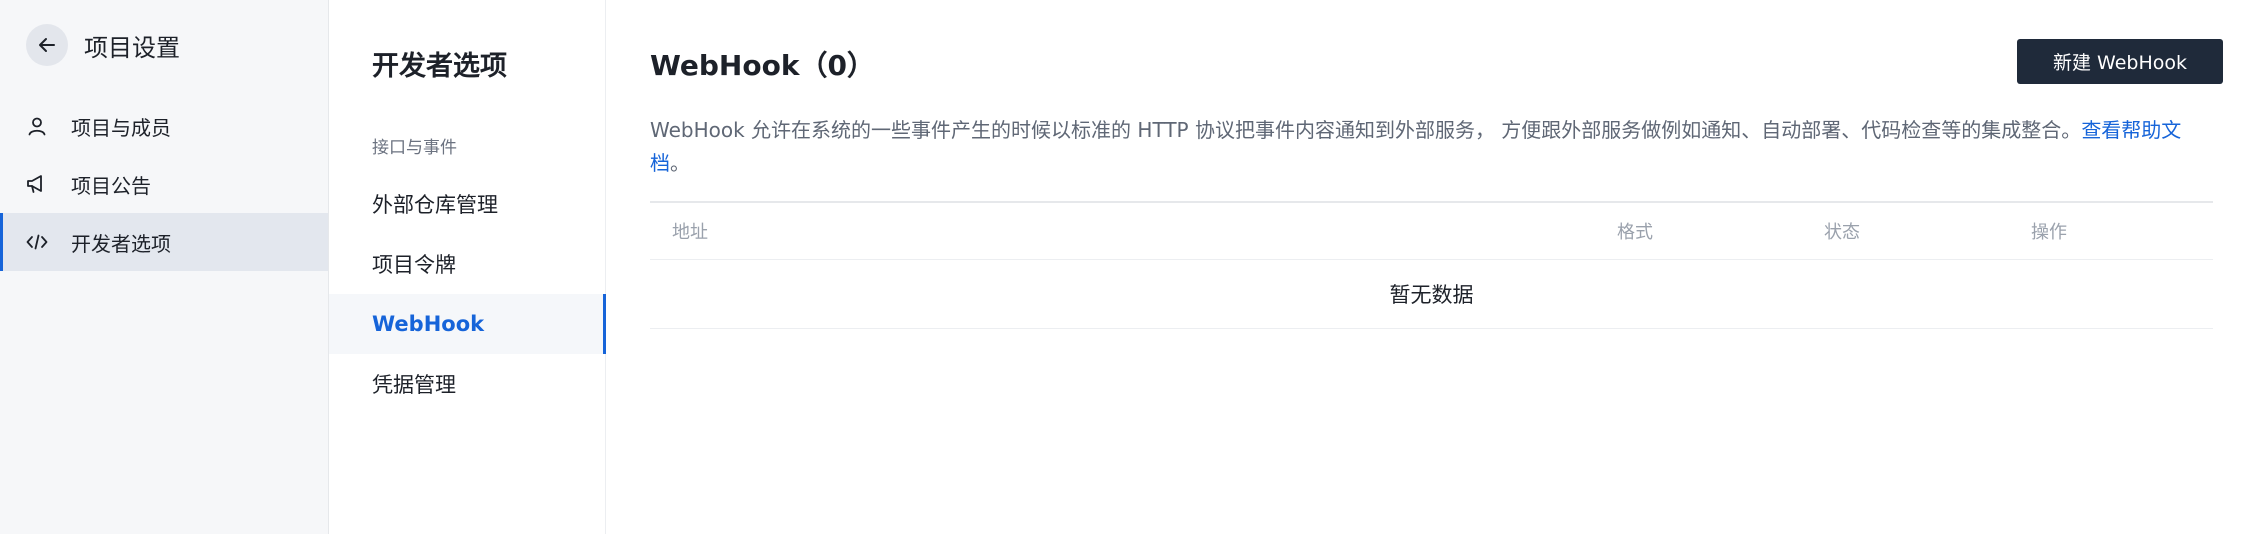 Image resolution: width=2253 pixels, height=534 pixels. What do you see at coordinates (2049, 232) in the screenshot?
I see `column-header-actions: 操作` at bounding box center [2049, 232].